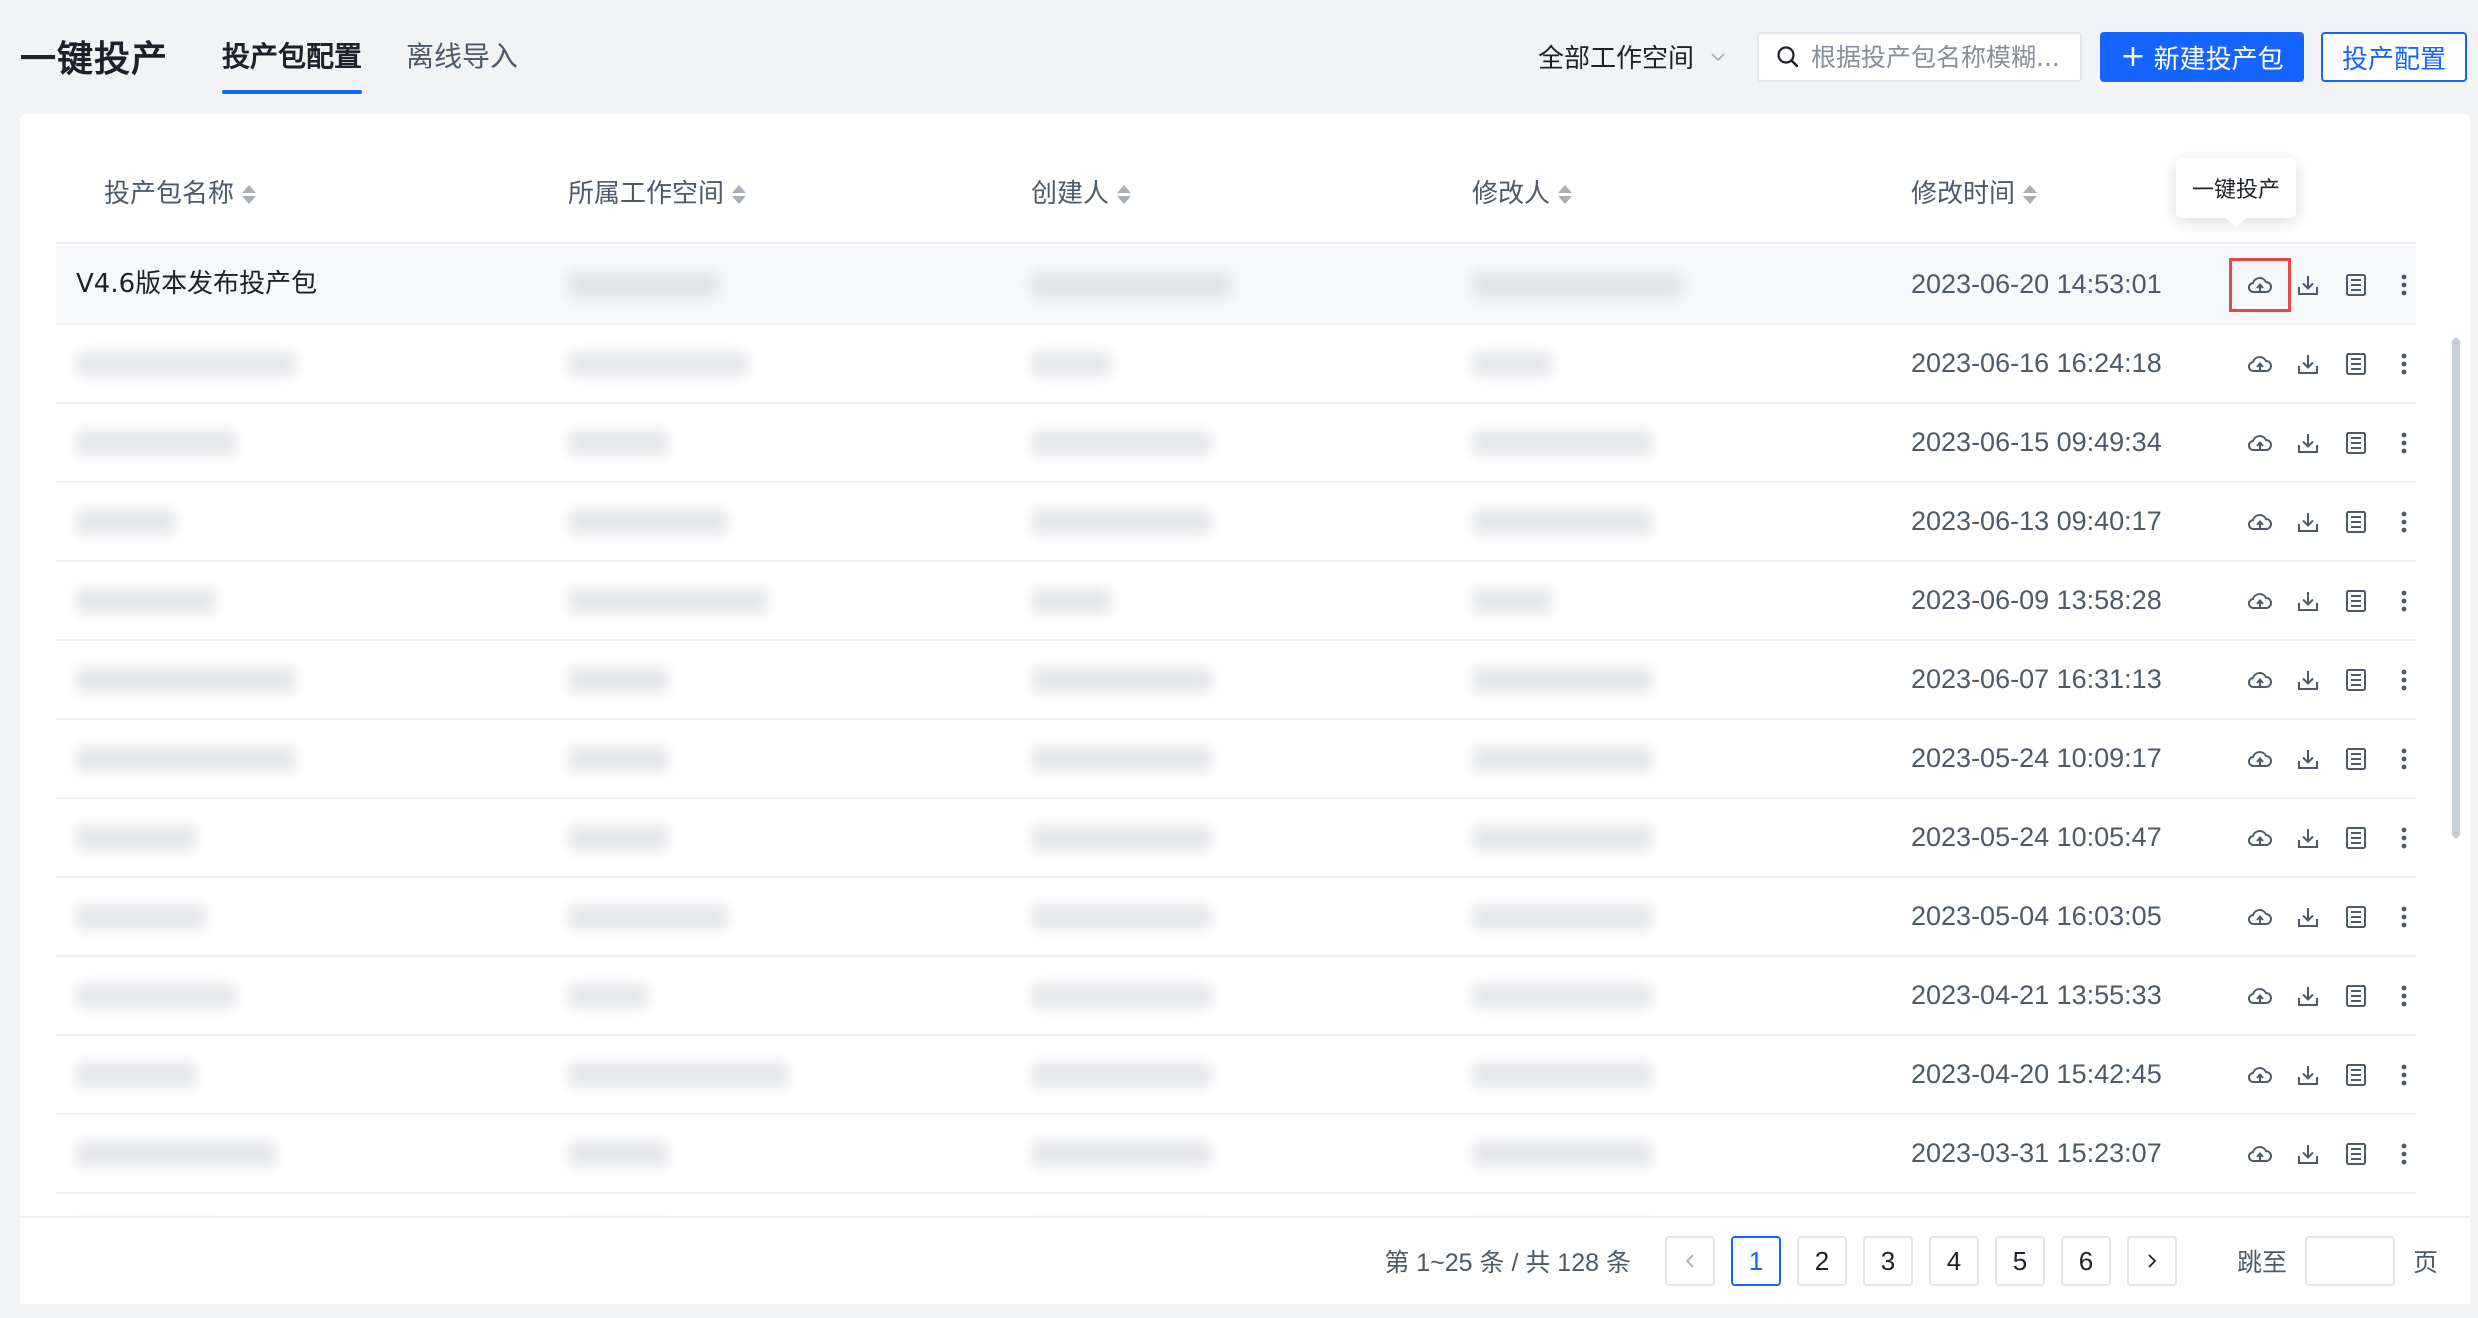  What do you see at coordinates (2019, 1261) in the screenshot?
I see `page-button-5: 5` at bounding box center [2019, 1261].